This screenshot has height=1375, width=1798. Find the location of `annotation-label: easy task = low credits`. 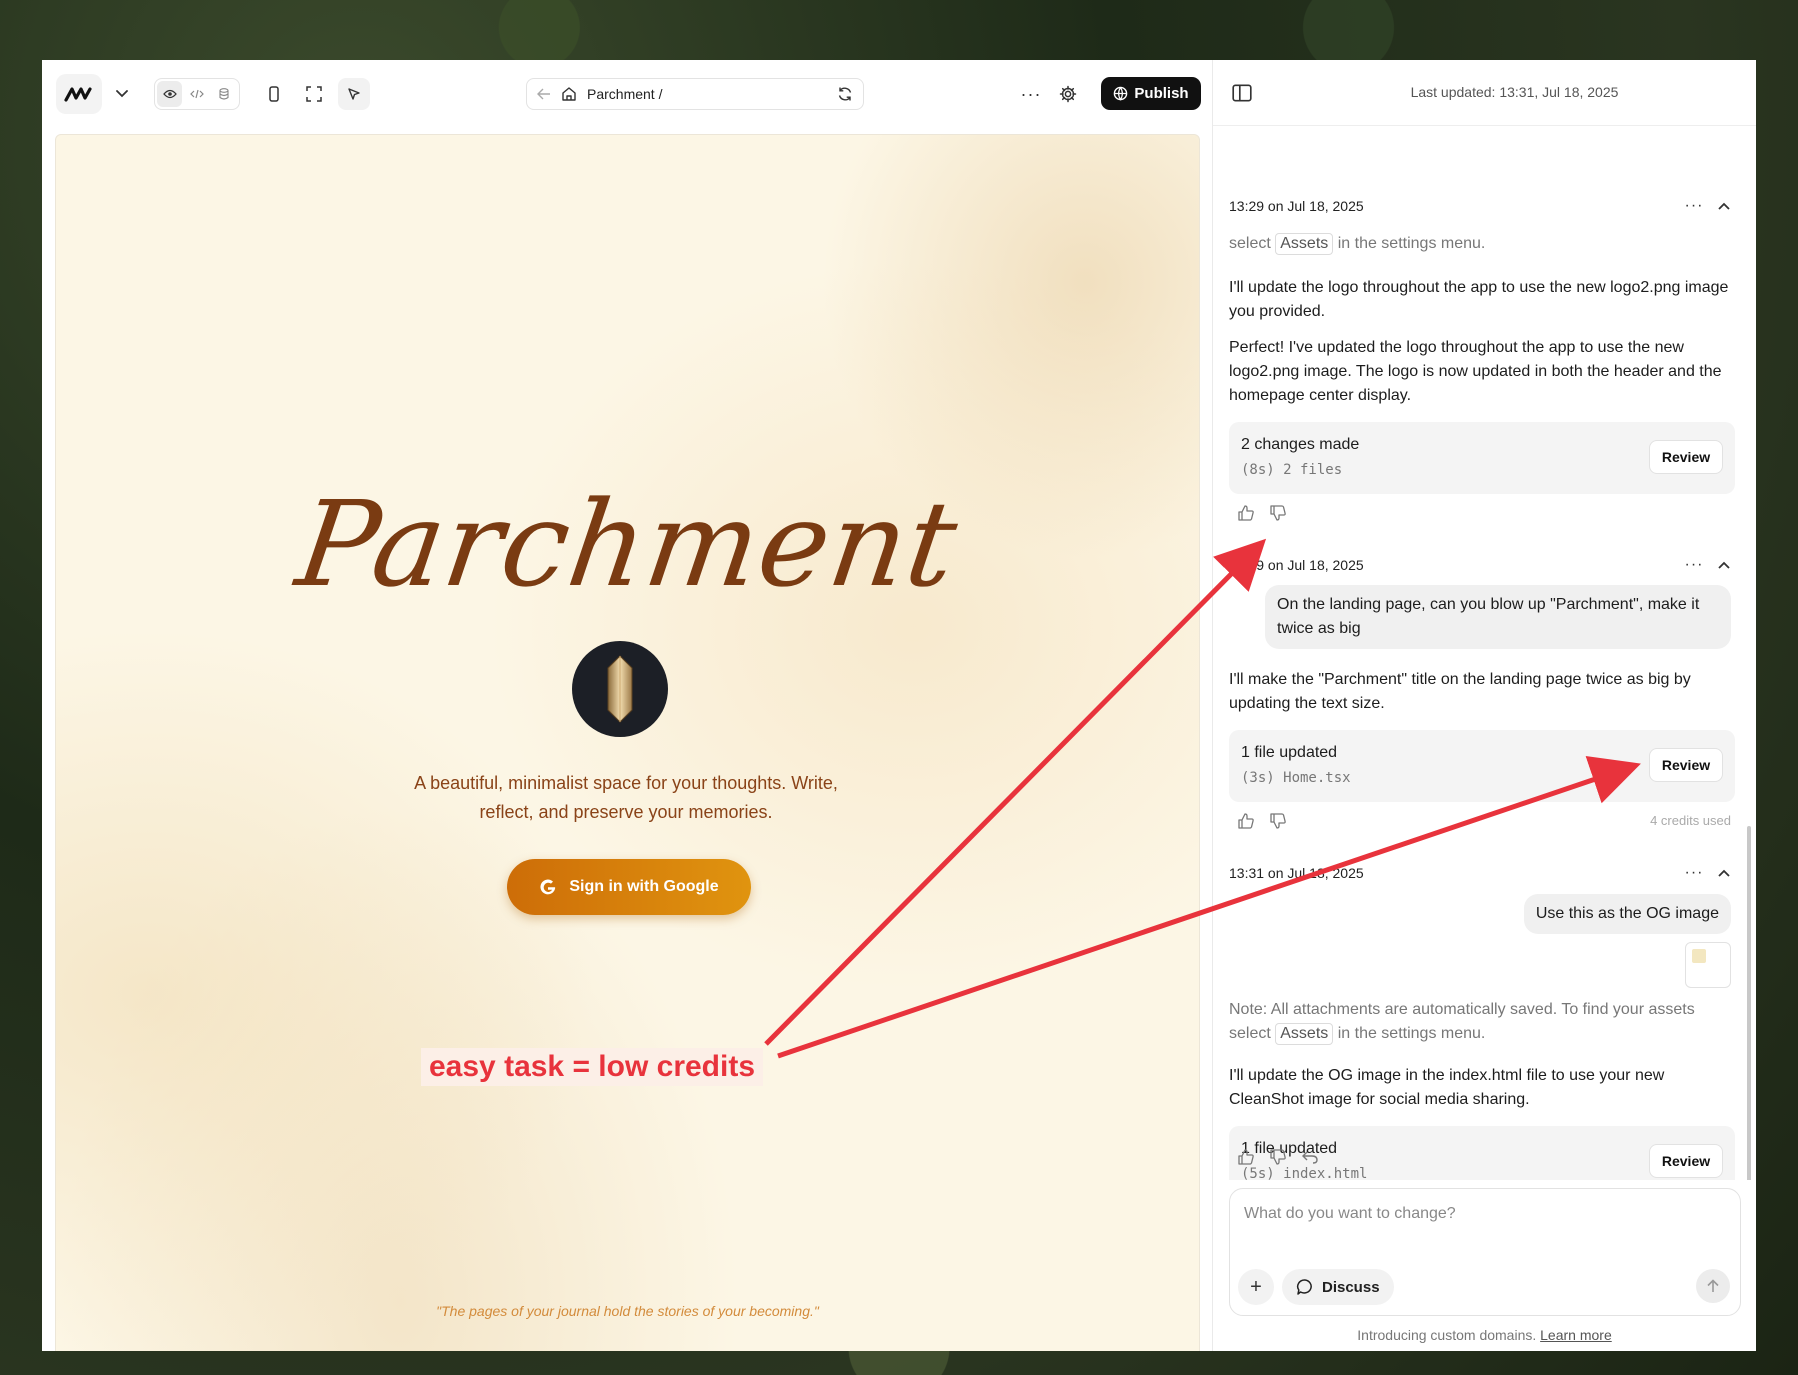

annotation-label: easy task = low credits is located at coordinates (592, 1067).